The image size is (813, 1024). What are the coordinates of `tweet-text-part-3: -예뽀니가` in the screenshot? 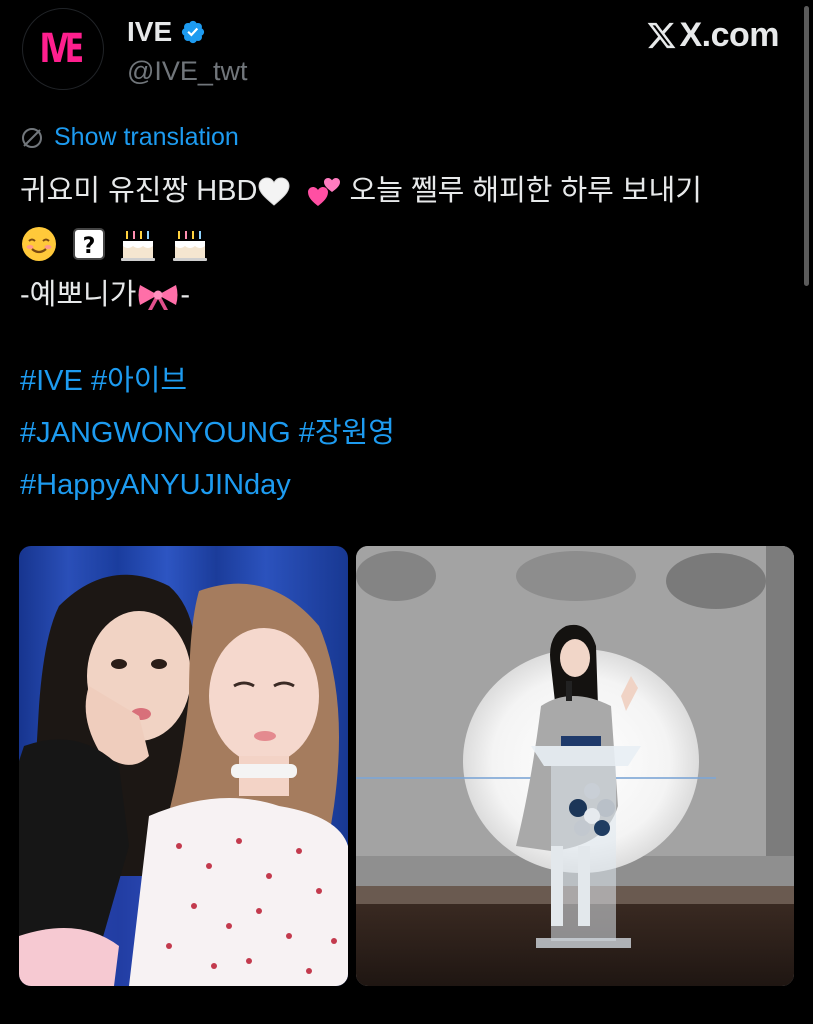 It's located at (78, 295).